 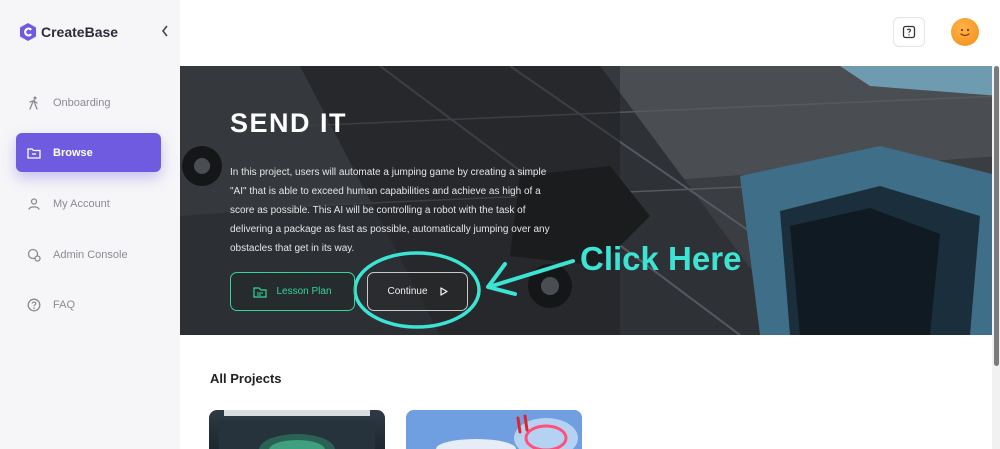 What do you see at coordinates (407, 291) in the screenshot?
I see `continue-label: Continue` at bounding box center [407, 291].